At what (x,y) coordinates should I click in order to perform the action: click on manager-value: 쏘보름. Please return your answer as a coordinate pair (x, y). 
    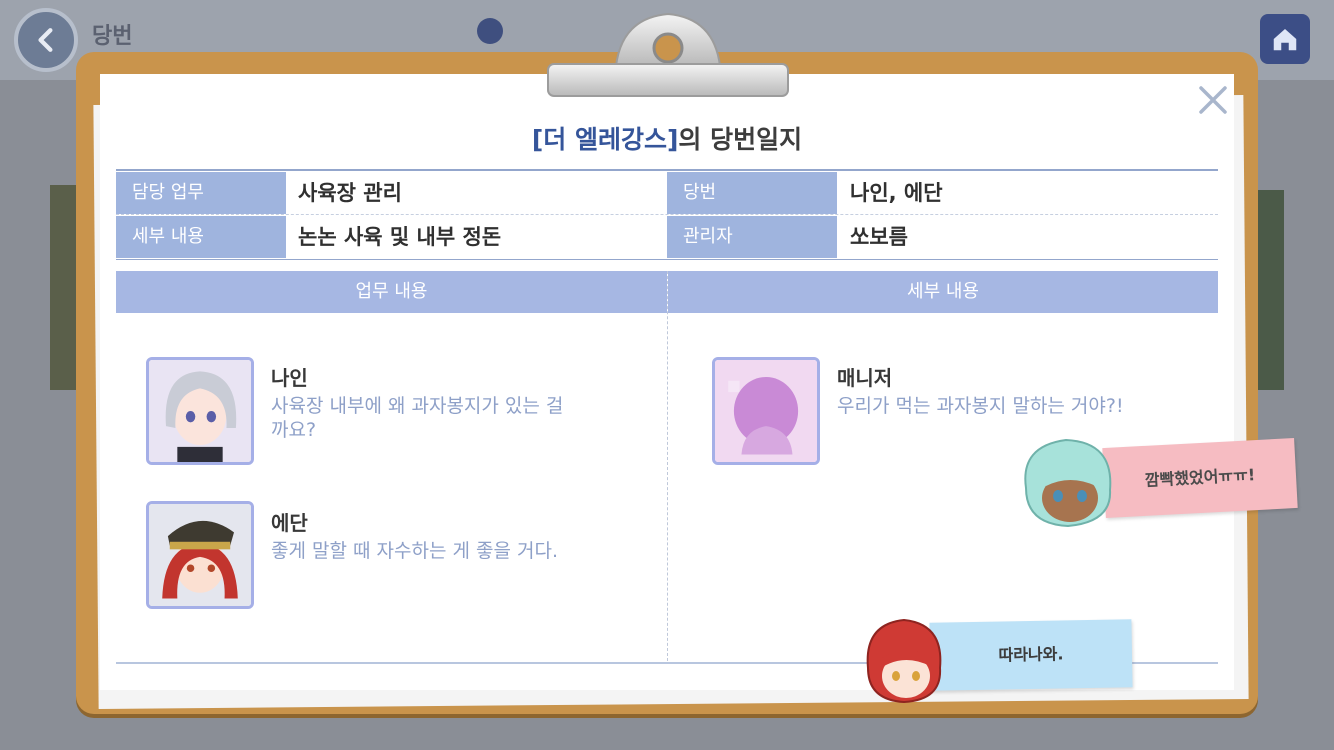
    Looking at the image, I should click on (879, 237).